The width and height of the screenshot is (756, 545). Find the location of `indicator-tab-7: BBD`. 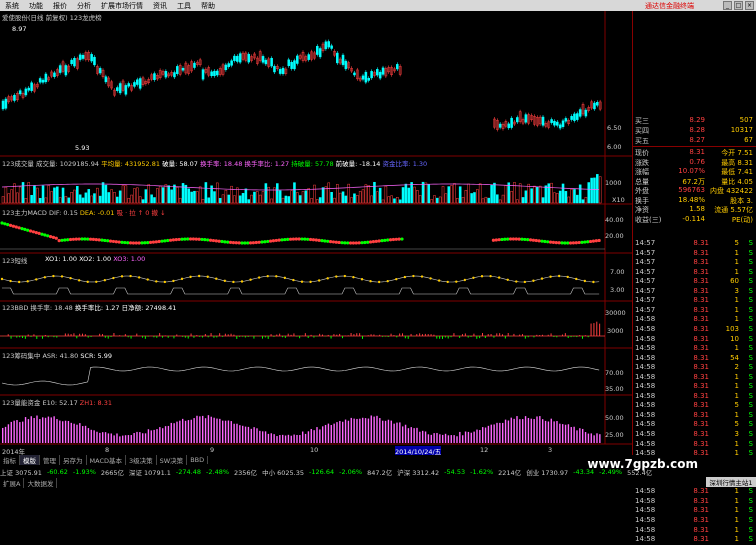

indicator-tab-7: BBD is located at coordinates (197, 460).